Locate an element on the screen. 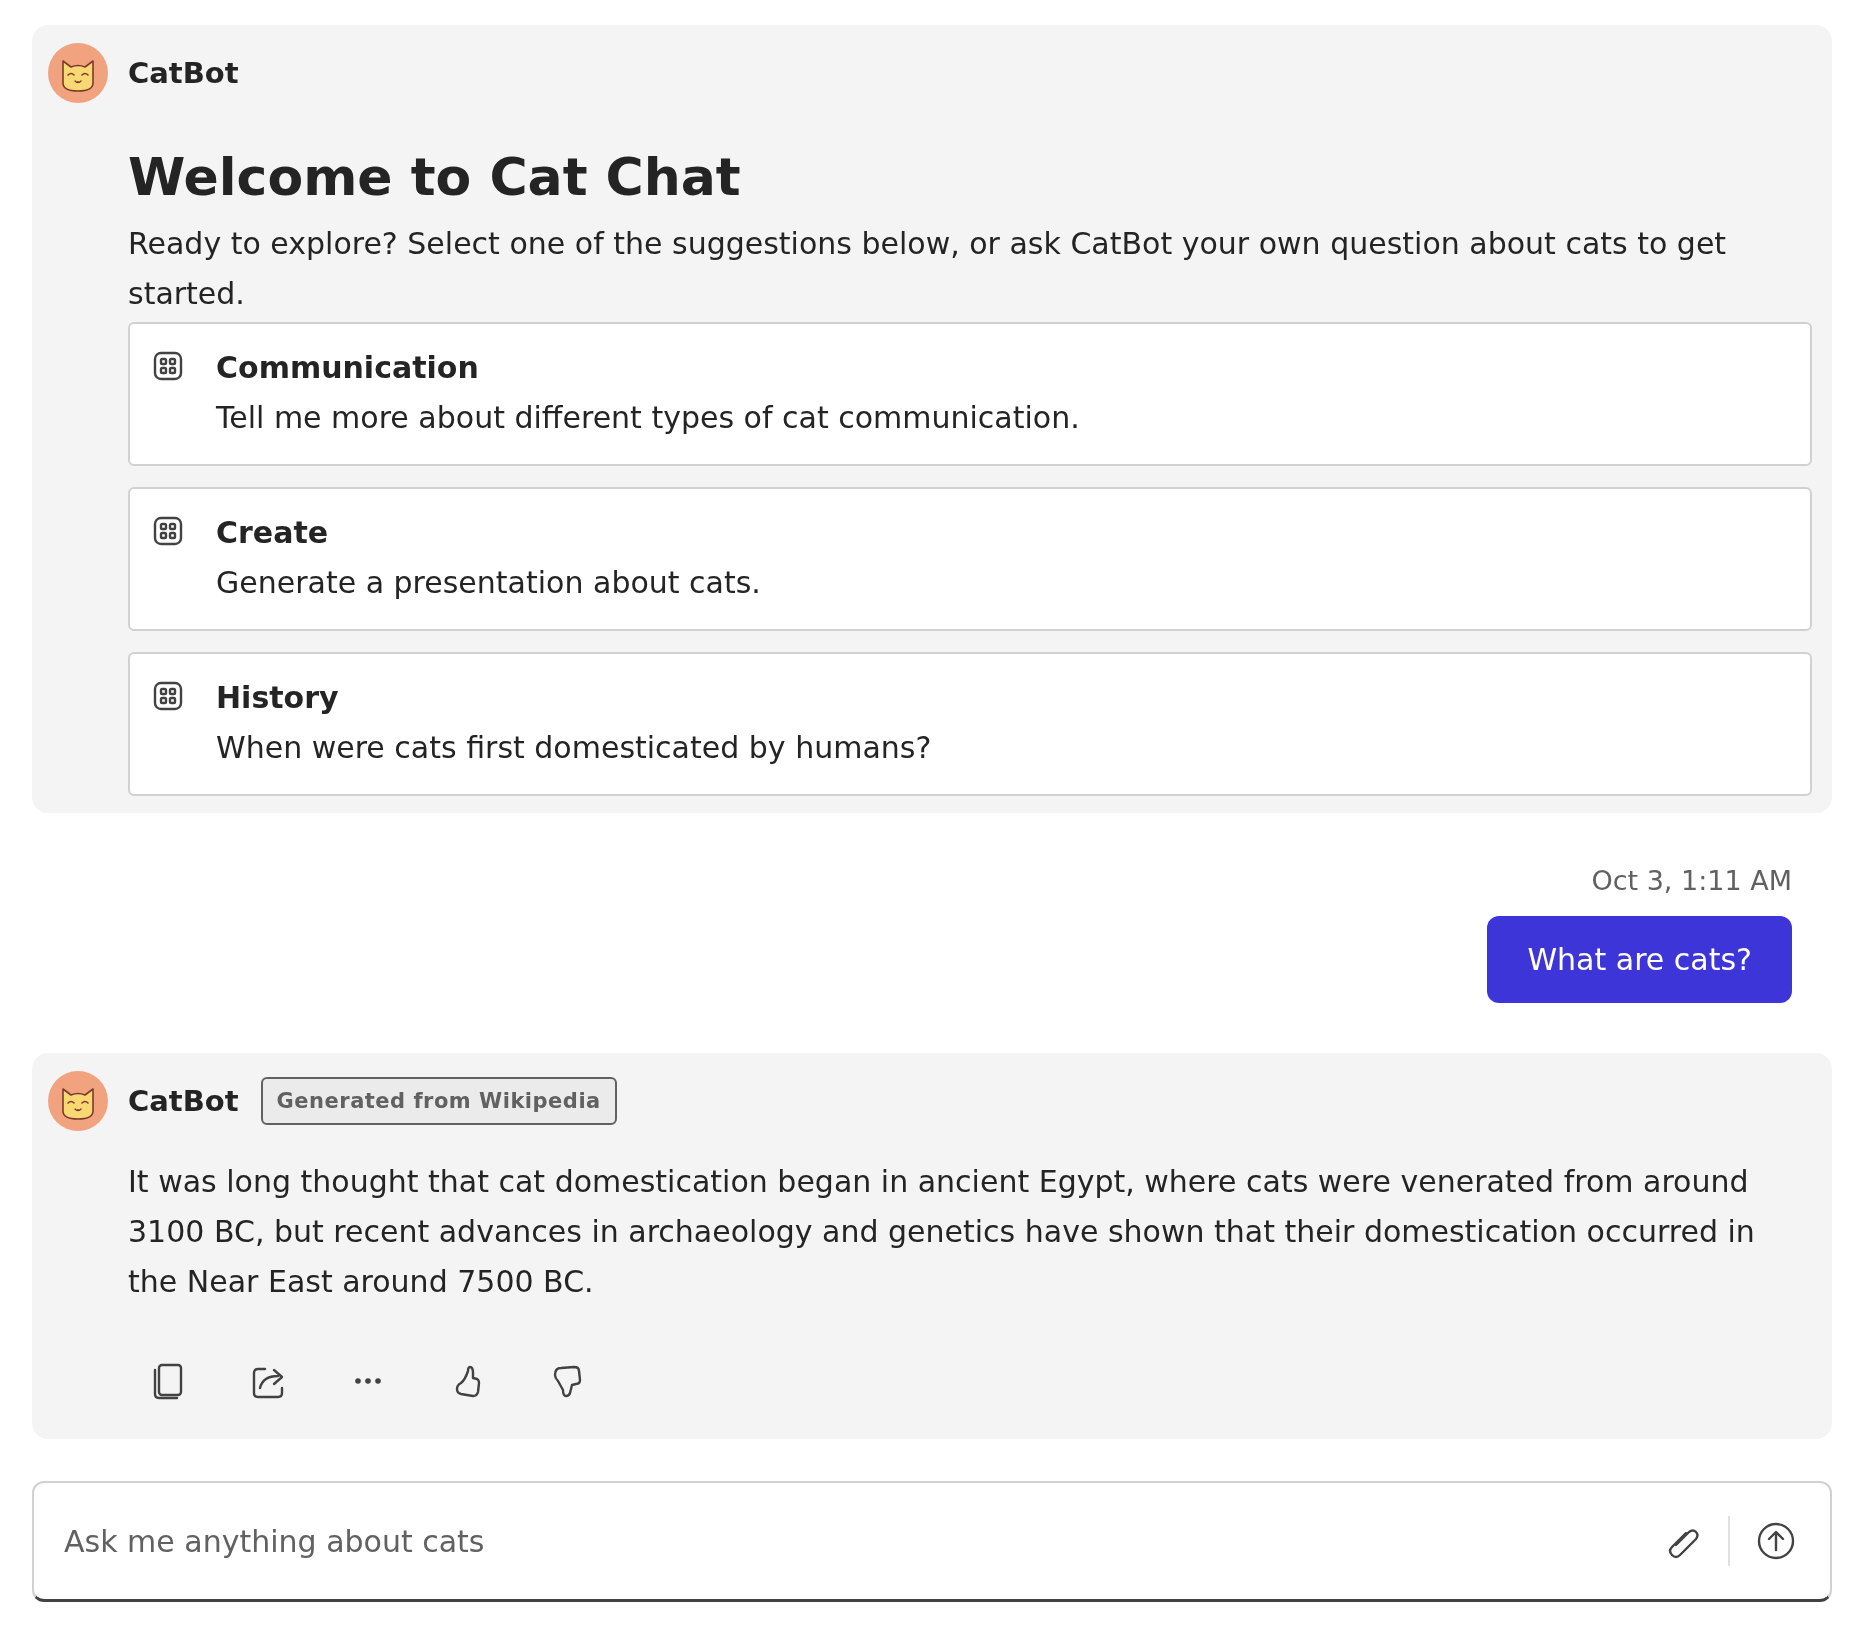 This screenshot has height=1630, width=1862. send-icon is located at coordinates (1776, 1541).